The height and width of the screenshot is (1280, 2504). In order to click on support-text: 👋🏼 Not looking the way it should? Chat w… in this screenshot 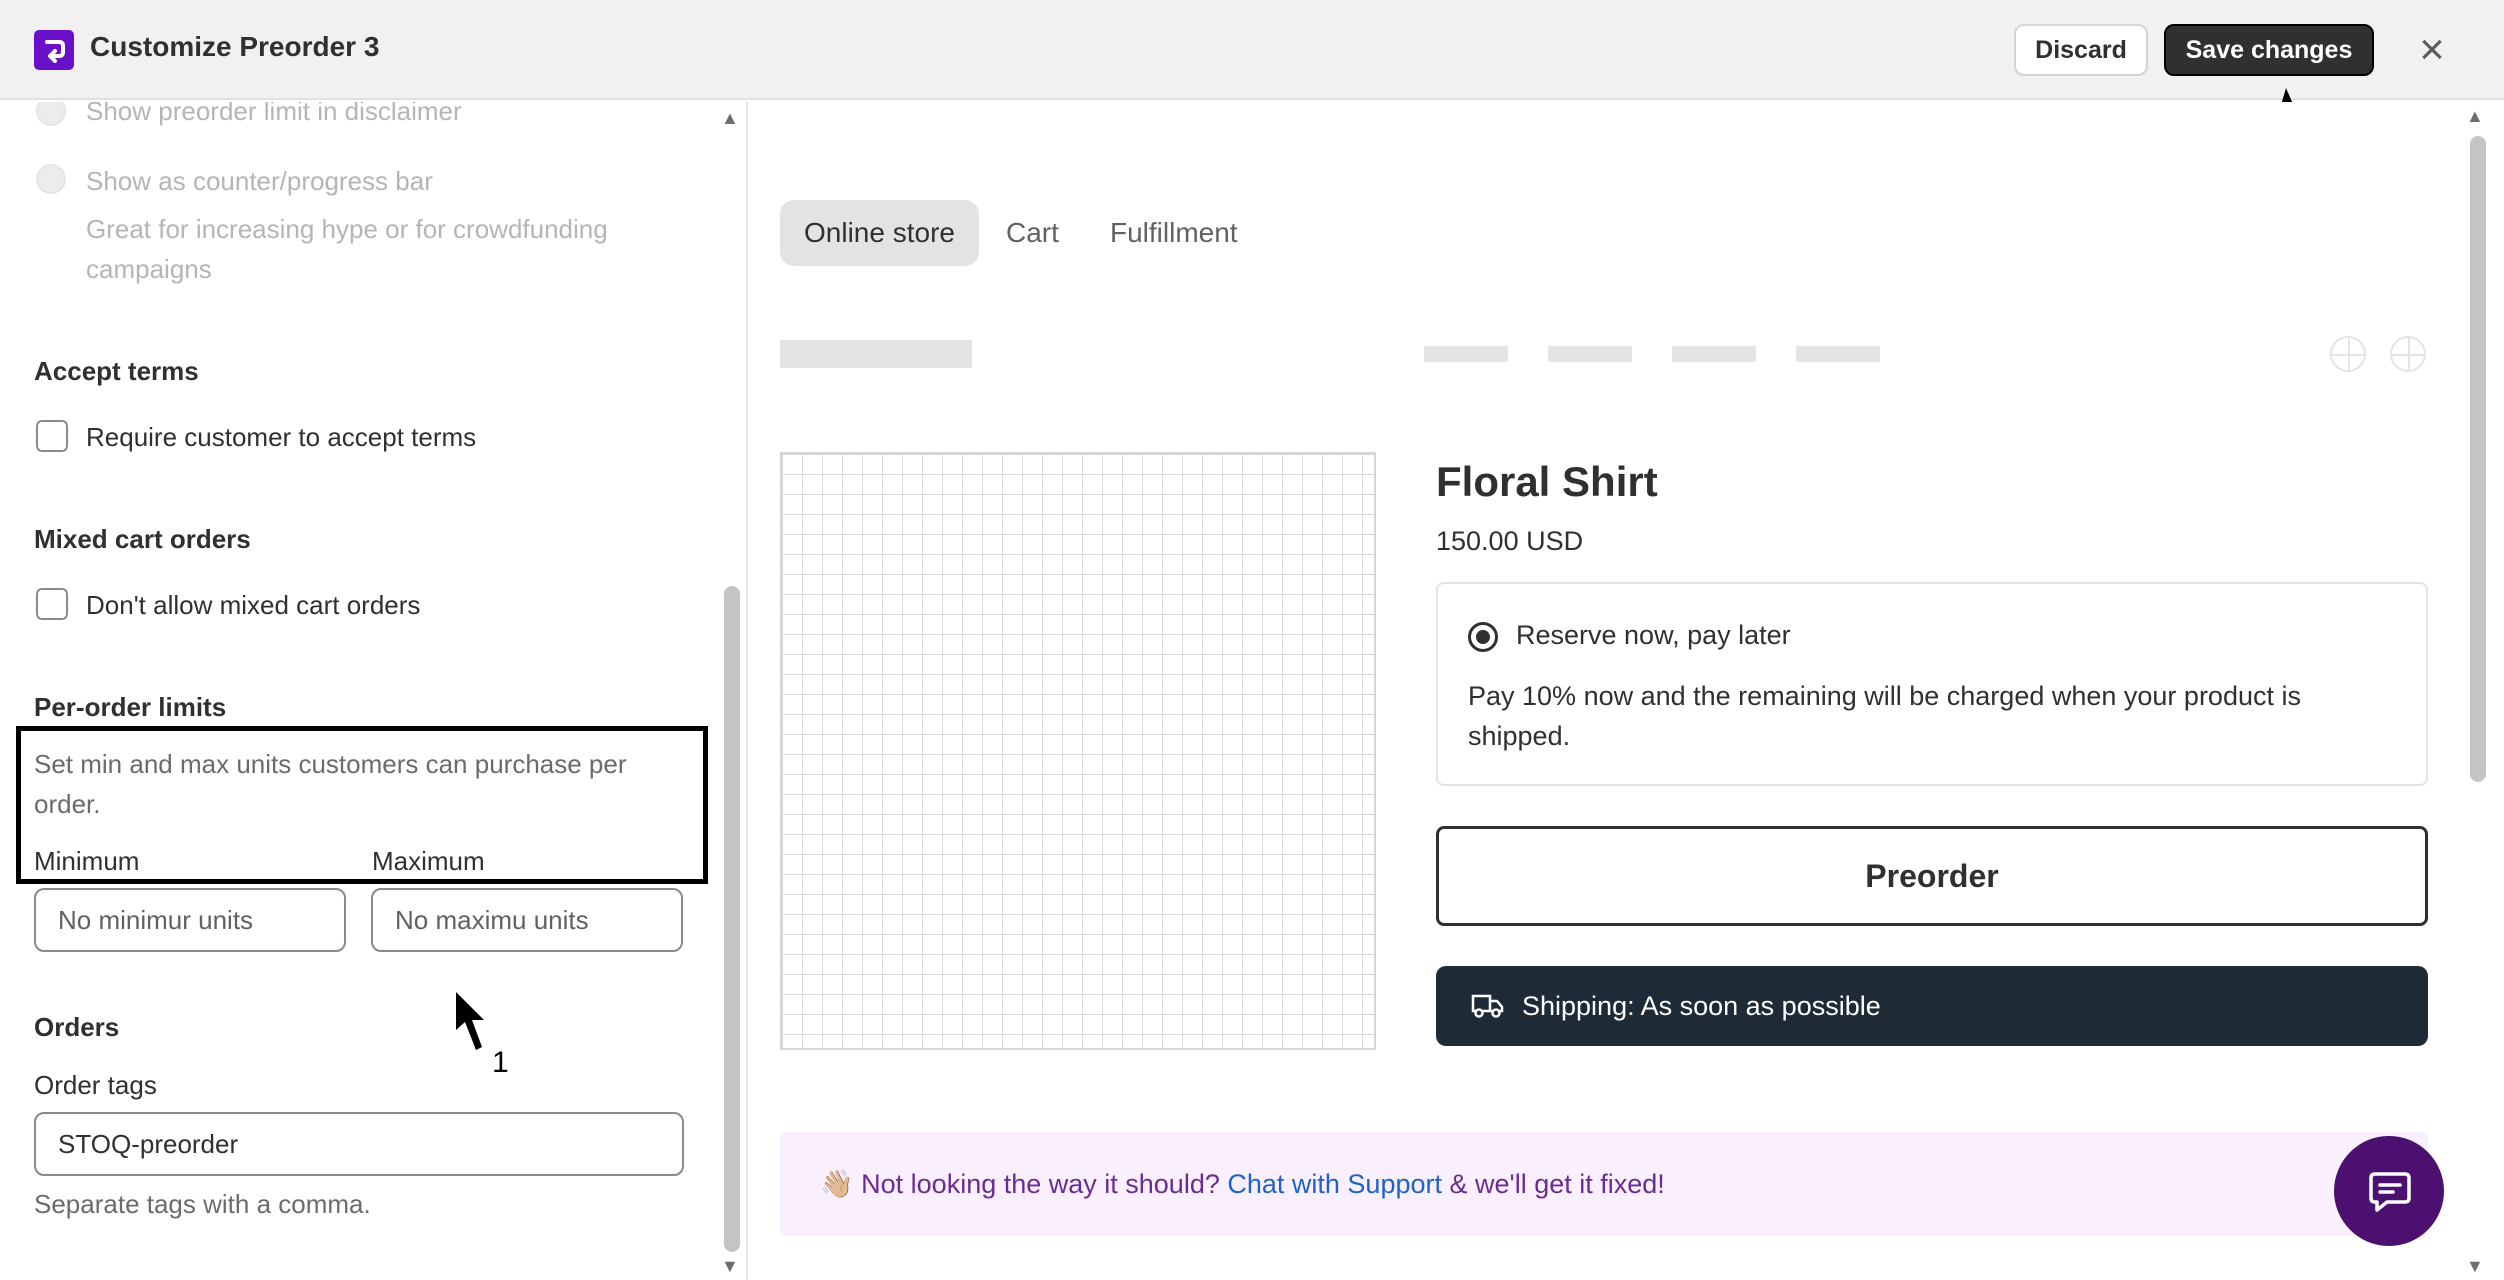, I will do `click(1242, 1184)`.